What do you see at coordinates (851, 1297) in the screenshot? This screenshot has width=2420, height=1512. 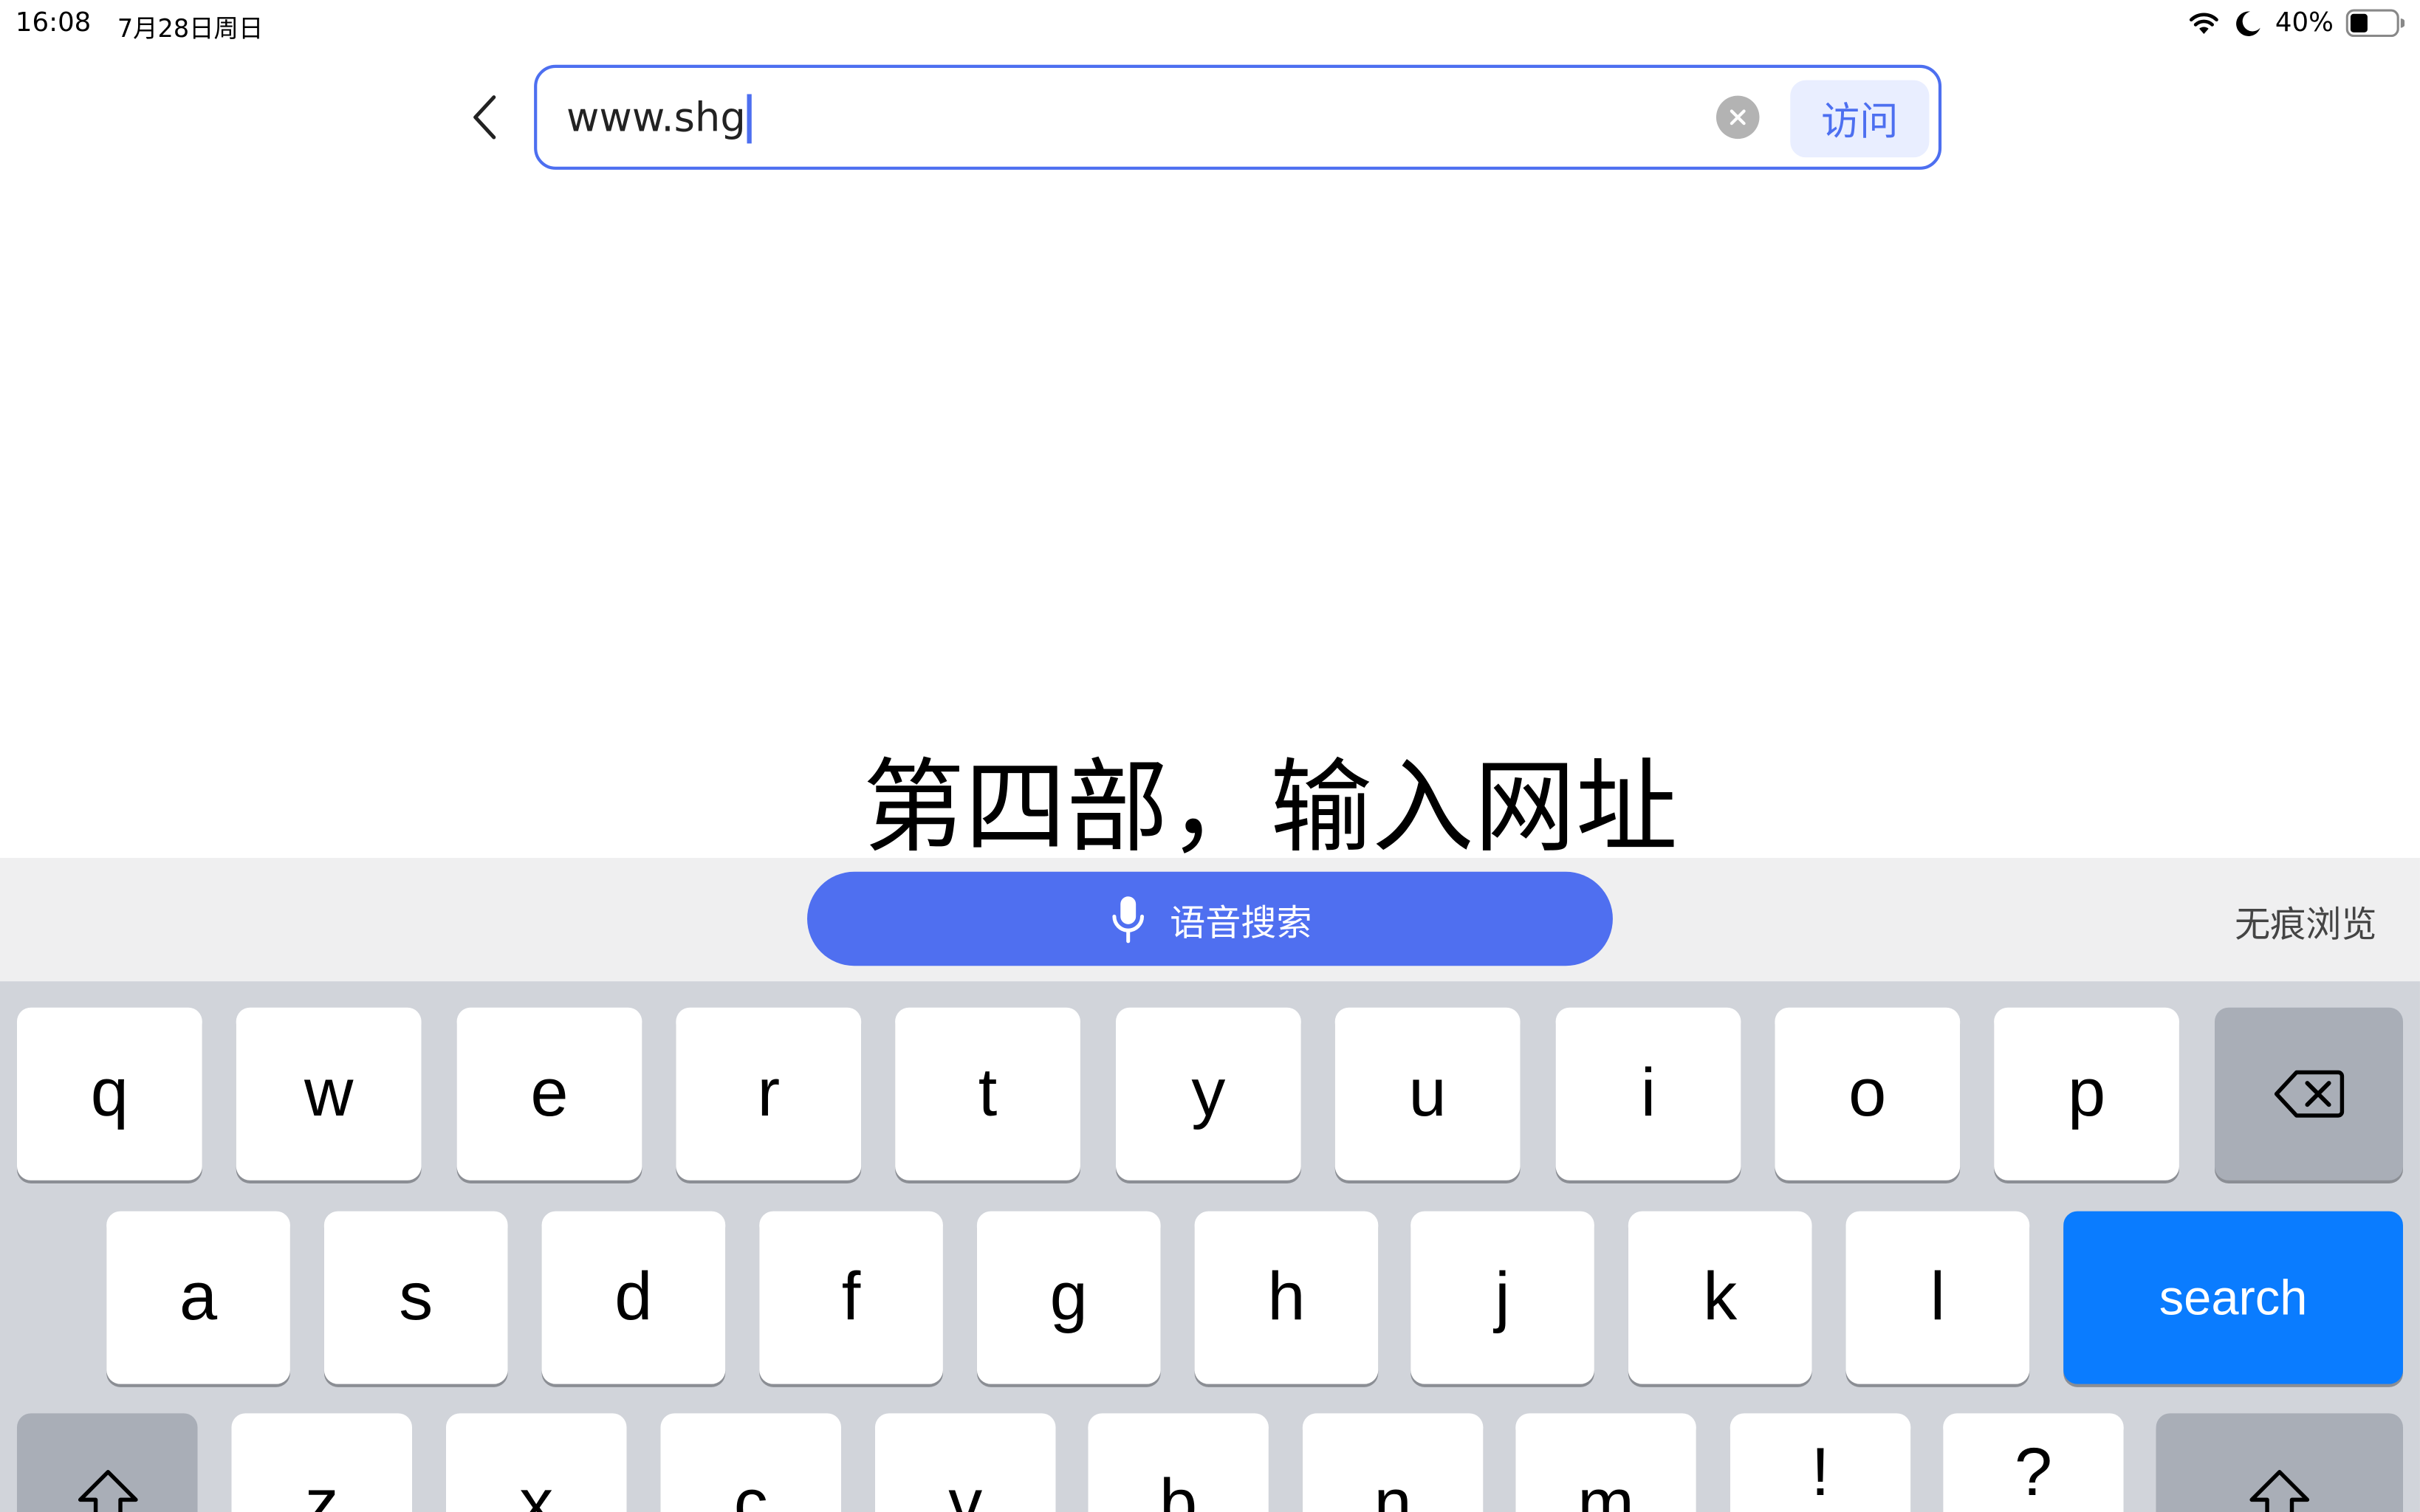 I see `key-f: f` at bounding box center [851, 1297].